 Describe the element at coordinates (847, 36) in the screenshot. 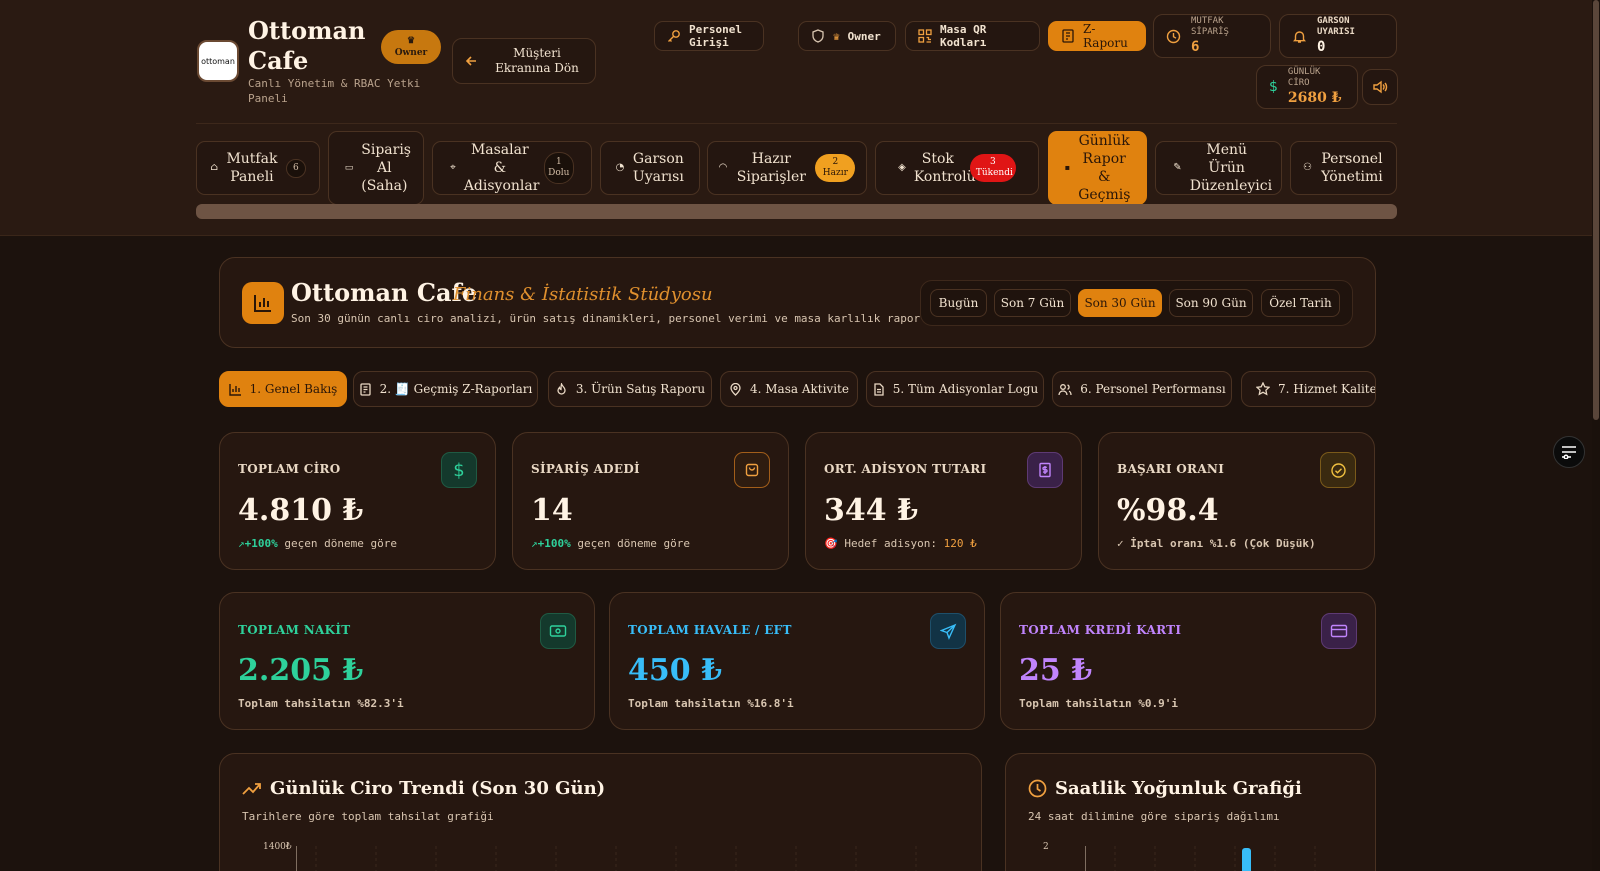

I see `owner-role-button: ♛ Owner` at that location.